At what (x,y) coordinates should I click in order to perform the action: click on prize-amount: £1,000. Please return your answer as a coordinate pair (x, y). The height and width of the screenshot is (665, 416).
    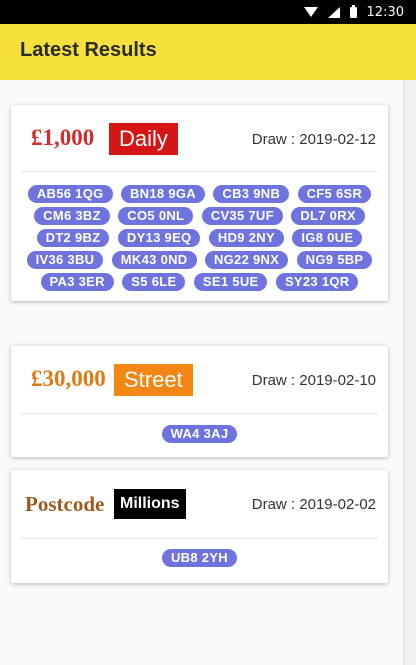
    Looking at the image, I should click on (63, 137).